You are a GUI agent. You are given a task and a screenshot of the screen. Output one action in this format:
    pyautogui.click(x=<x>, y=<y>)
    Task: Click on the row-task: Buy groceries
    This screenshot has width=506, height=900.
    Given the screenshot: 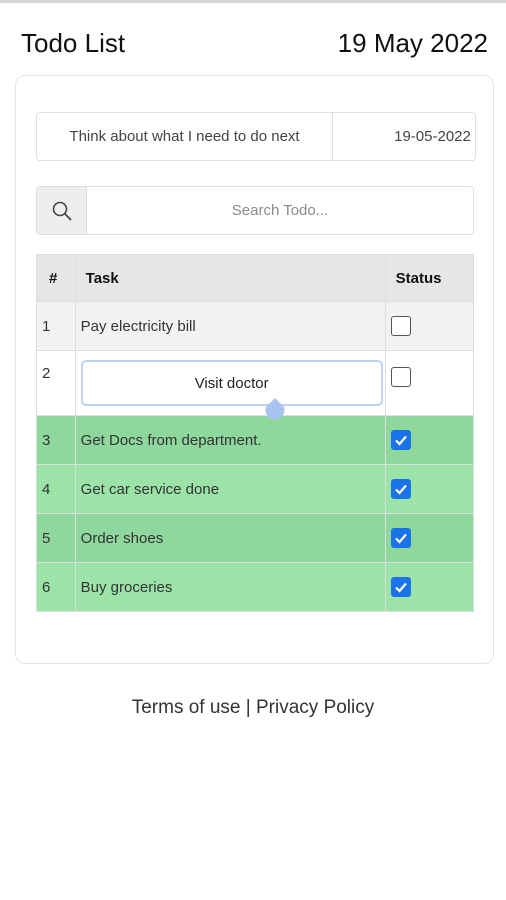 What is the action you would take?
    pyautogui.click(x=230, y=587)
    